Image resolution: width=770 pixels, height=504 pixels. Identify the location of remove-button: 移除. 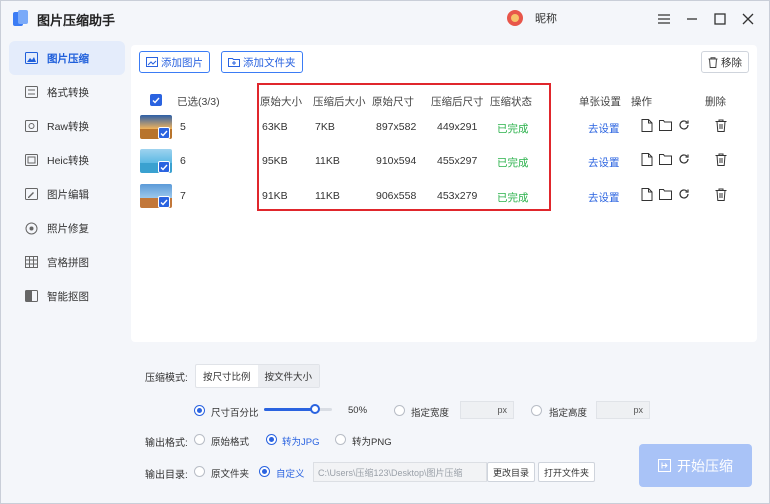
(725, 62).